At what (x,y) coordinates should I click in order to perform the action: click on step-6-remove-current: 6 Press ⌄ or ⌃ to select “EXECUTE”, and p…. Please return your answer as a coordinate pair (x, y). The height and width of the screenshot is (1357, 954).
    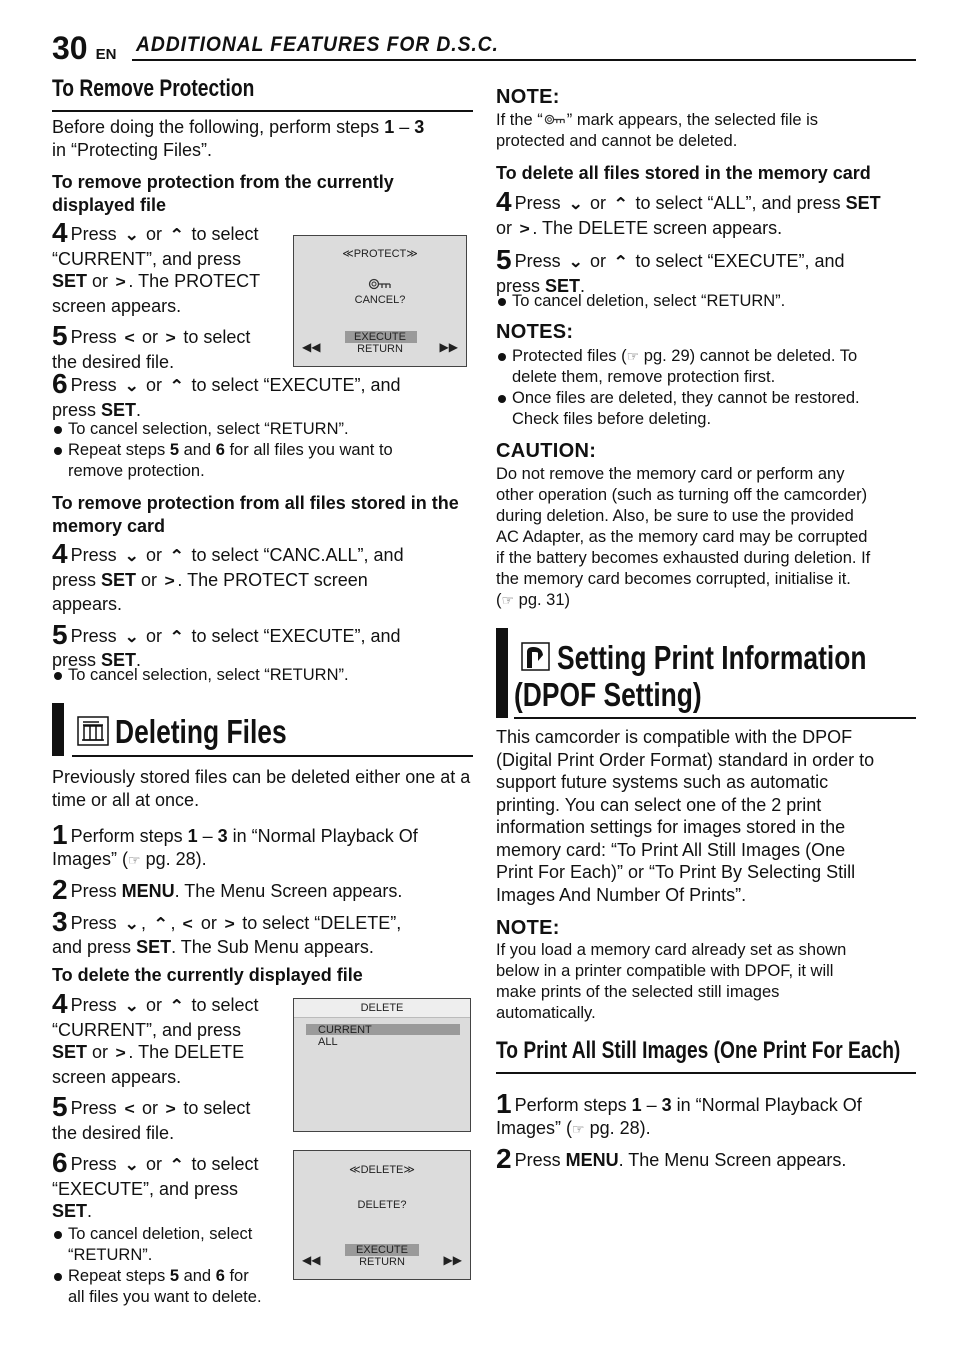
    Looking at the image, I should click on (226, 394).